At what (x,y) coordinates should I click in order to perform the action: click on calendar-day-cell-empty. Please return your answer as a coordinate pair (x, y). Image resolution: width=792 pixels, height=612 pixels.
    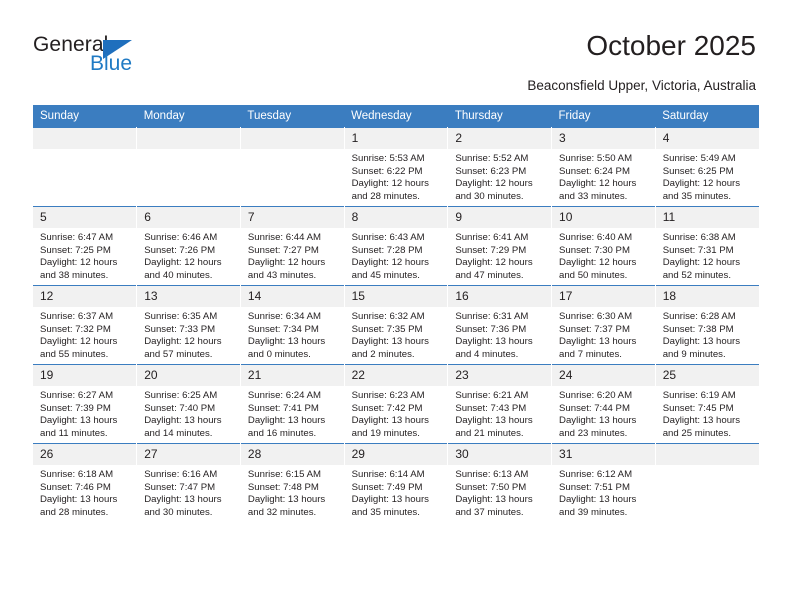
    Looking at the image, I should click on (85, 167).